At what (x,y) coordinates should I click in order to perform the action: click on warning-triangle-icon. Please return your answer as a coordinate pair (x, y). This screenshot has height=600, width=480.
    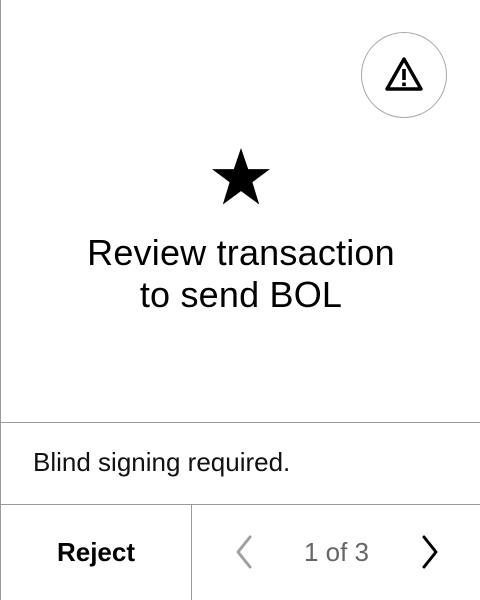
    Looking at the image, I should click on (404, 74).